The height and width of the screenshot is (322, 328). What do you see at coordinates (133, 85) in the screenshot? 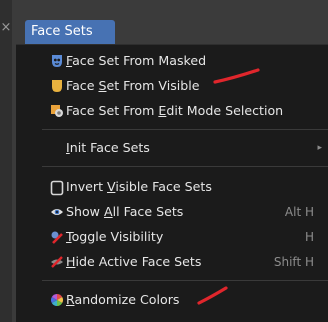
I see `menu-item-label: Face Set From Visible` at bounding box center [133, 85].